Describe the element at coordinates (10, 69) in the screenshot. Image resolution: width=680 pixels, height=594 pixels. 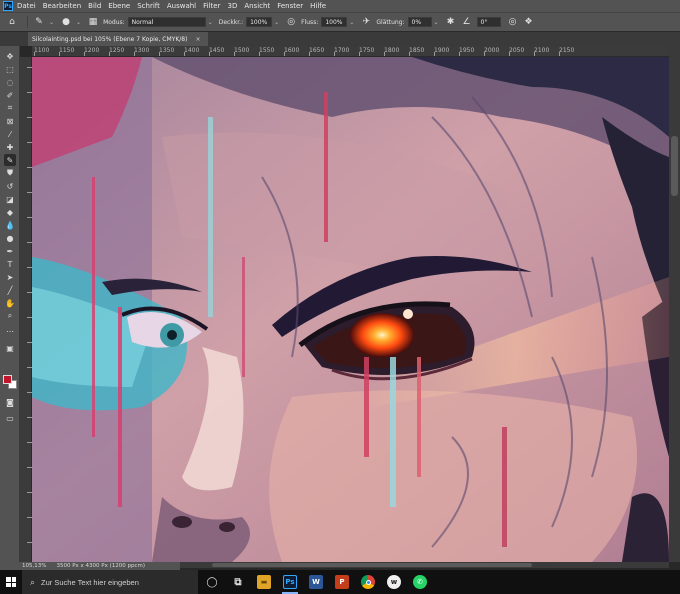
I see `marquee-tool-icon: ⬚` at that location.